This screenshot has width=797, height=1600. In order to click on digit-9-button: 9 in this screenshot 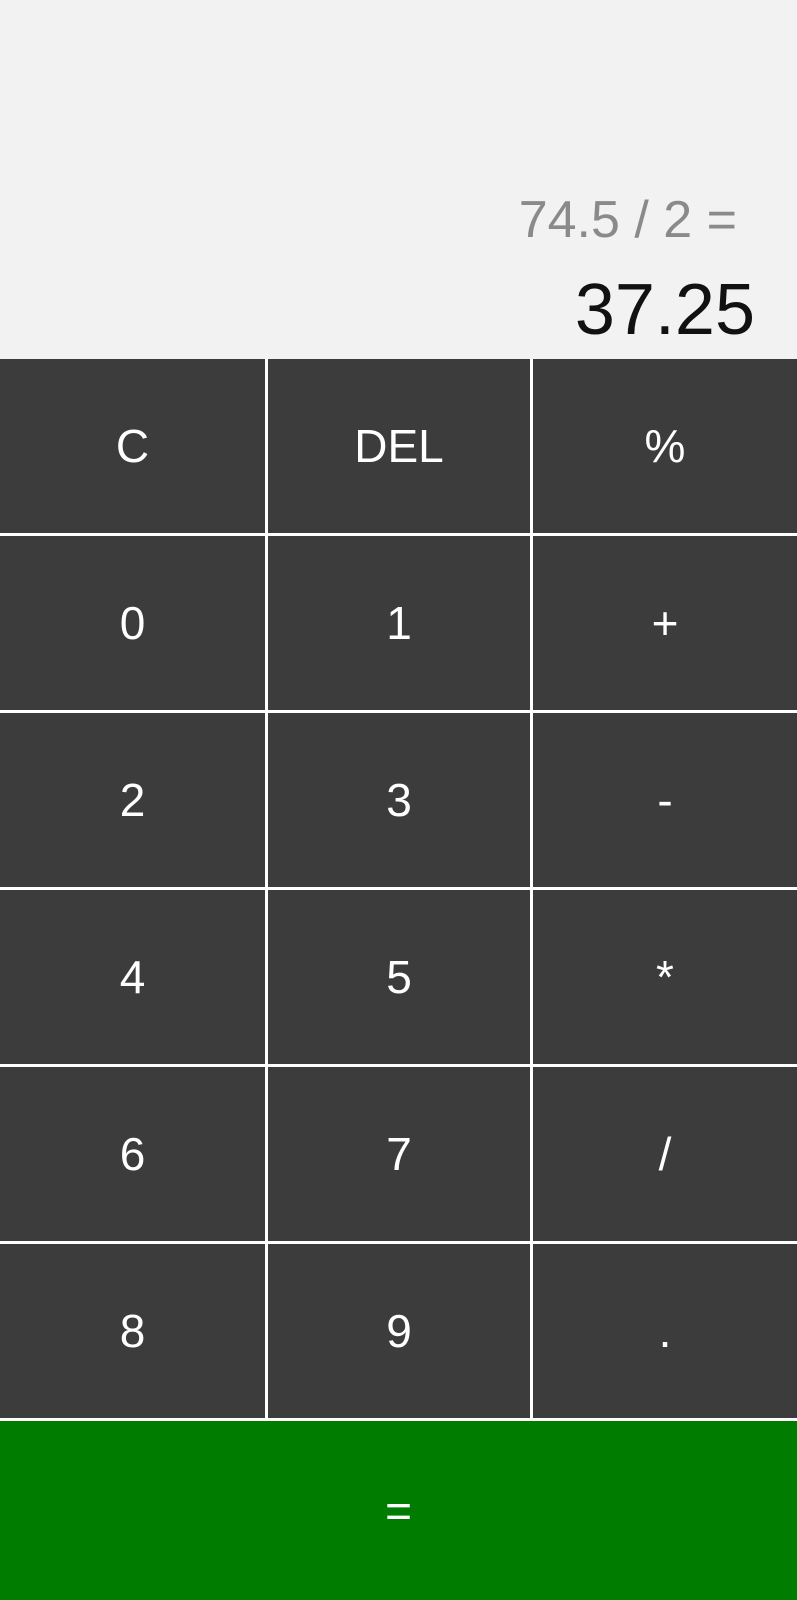, I will do `click(399, 1331)`.